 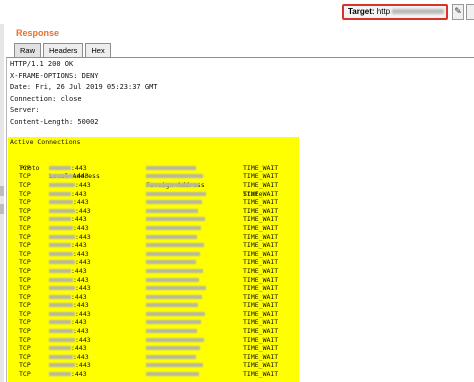 What do you see at coordinates (63, 50) in the screenshot?
I see `tab-headers: Headers` at bounding box center [63, 50].